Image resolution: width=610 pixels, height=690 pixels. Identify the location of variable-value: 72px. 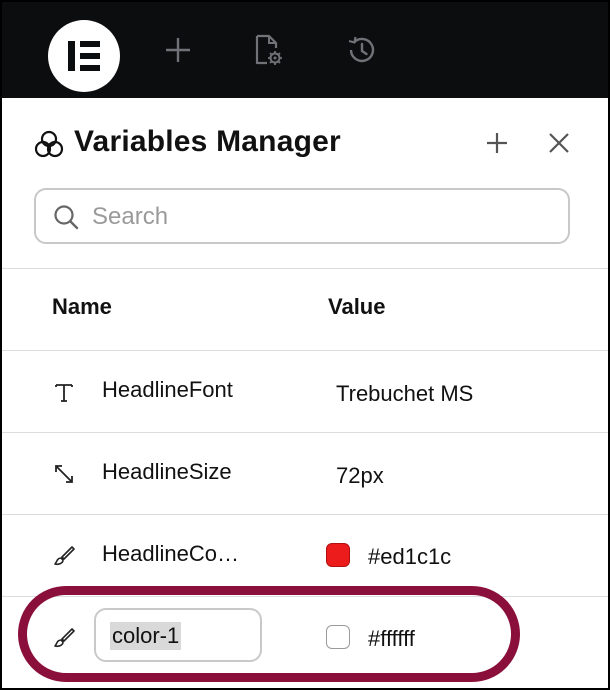
(360, 475).